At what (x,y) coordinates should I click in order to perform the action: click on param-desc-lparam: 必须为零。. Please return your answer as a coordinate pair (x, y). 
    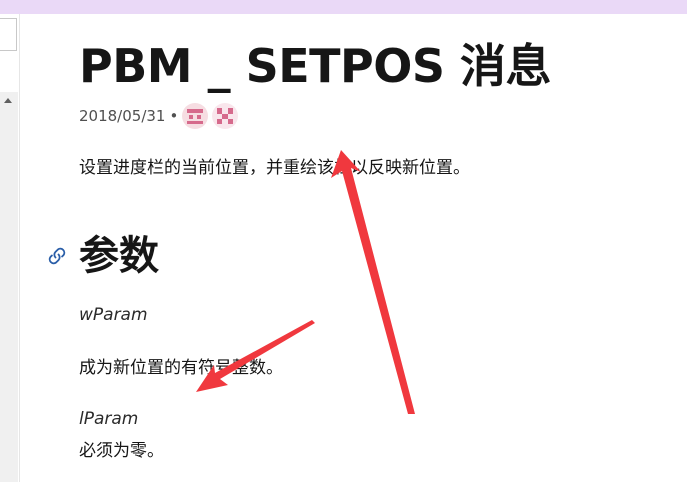
    Looking at the image, I should click on (121, 451).